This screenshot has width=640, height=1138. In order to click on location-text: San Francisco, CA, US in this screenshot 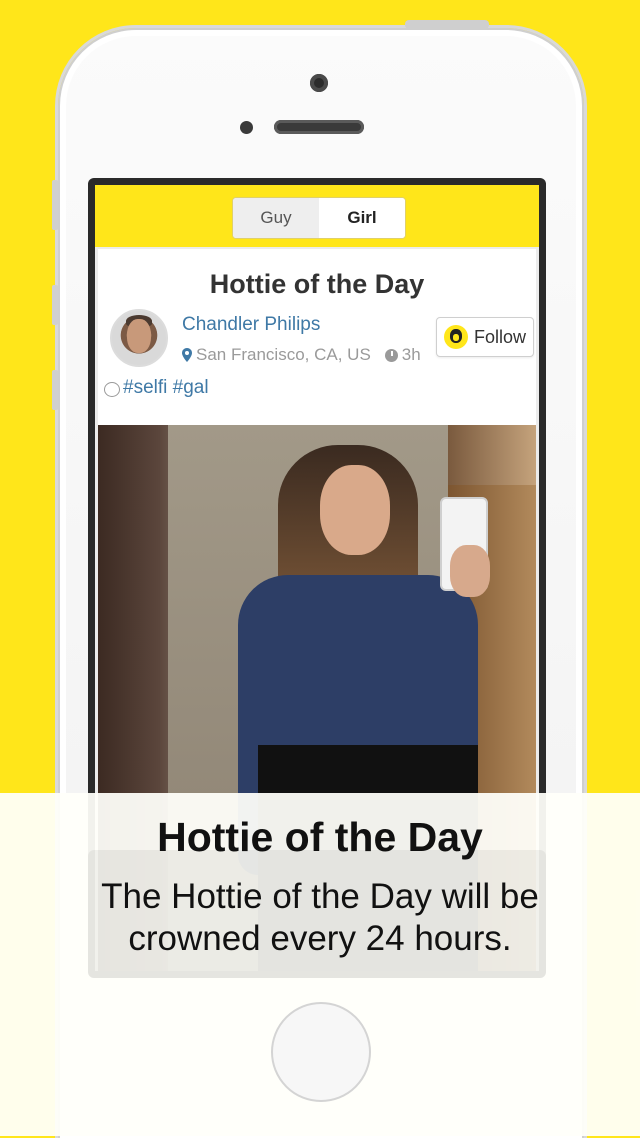, I will do `click(283, 354)`.